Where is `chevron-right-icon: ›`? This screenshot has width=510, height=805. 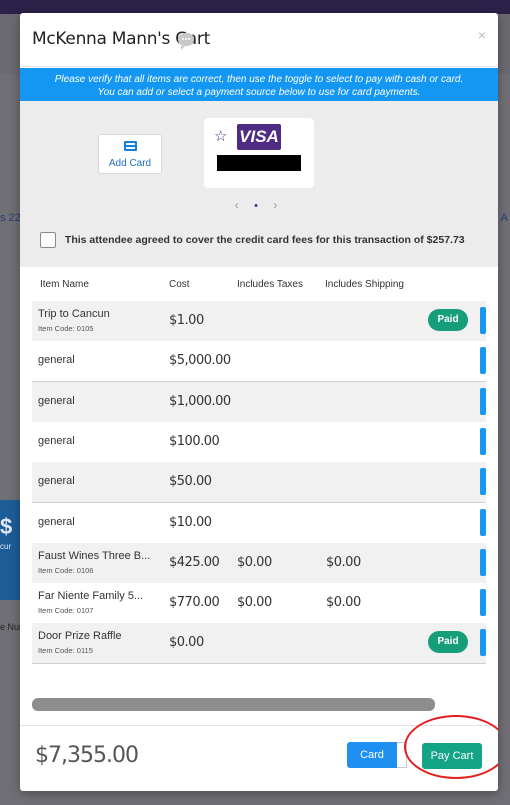 chevron-right-icon: › is located at coordinates (278, 205).